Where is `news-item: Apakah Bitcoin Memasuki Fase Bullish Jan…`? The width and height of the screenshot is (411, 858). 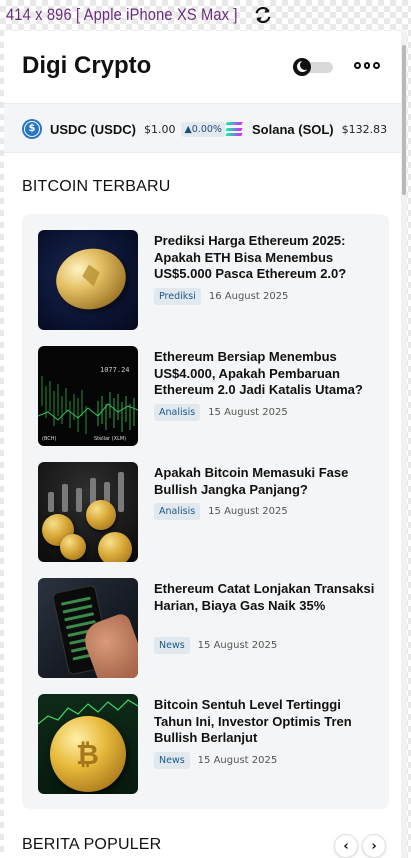
news-item: Apakah Bitcoin Memasuki Fase Bullish Jan… is located at coordinates (208, 512).